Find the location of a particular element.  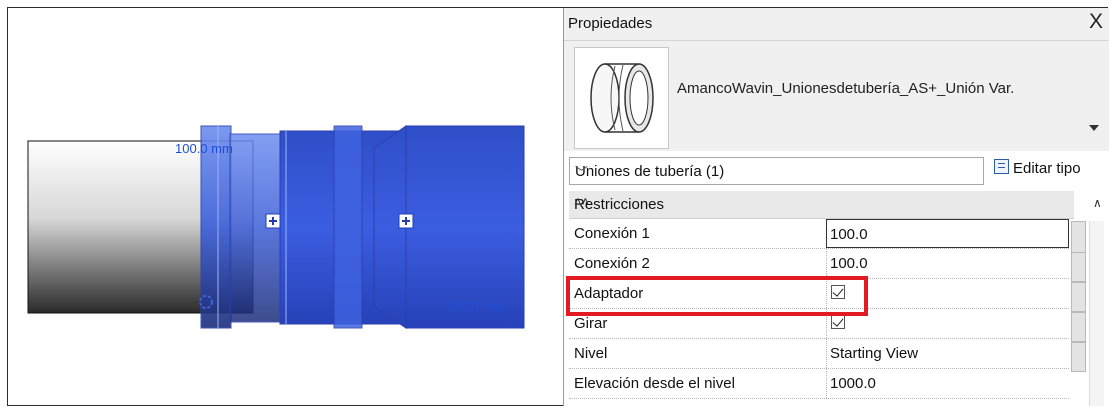

property-value: 1000.0 is located at coordinates (853, 383).